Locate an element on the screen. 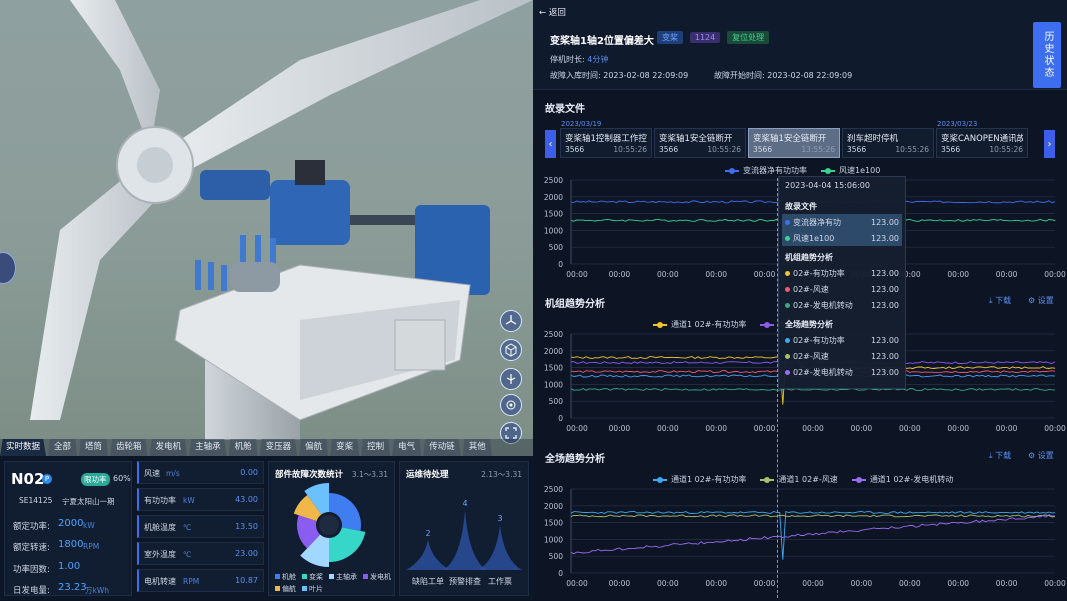 The width and height of the screenshot is (1067, 601). y-tick: 1500 is located at coordinates (553, 523).